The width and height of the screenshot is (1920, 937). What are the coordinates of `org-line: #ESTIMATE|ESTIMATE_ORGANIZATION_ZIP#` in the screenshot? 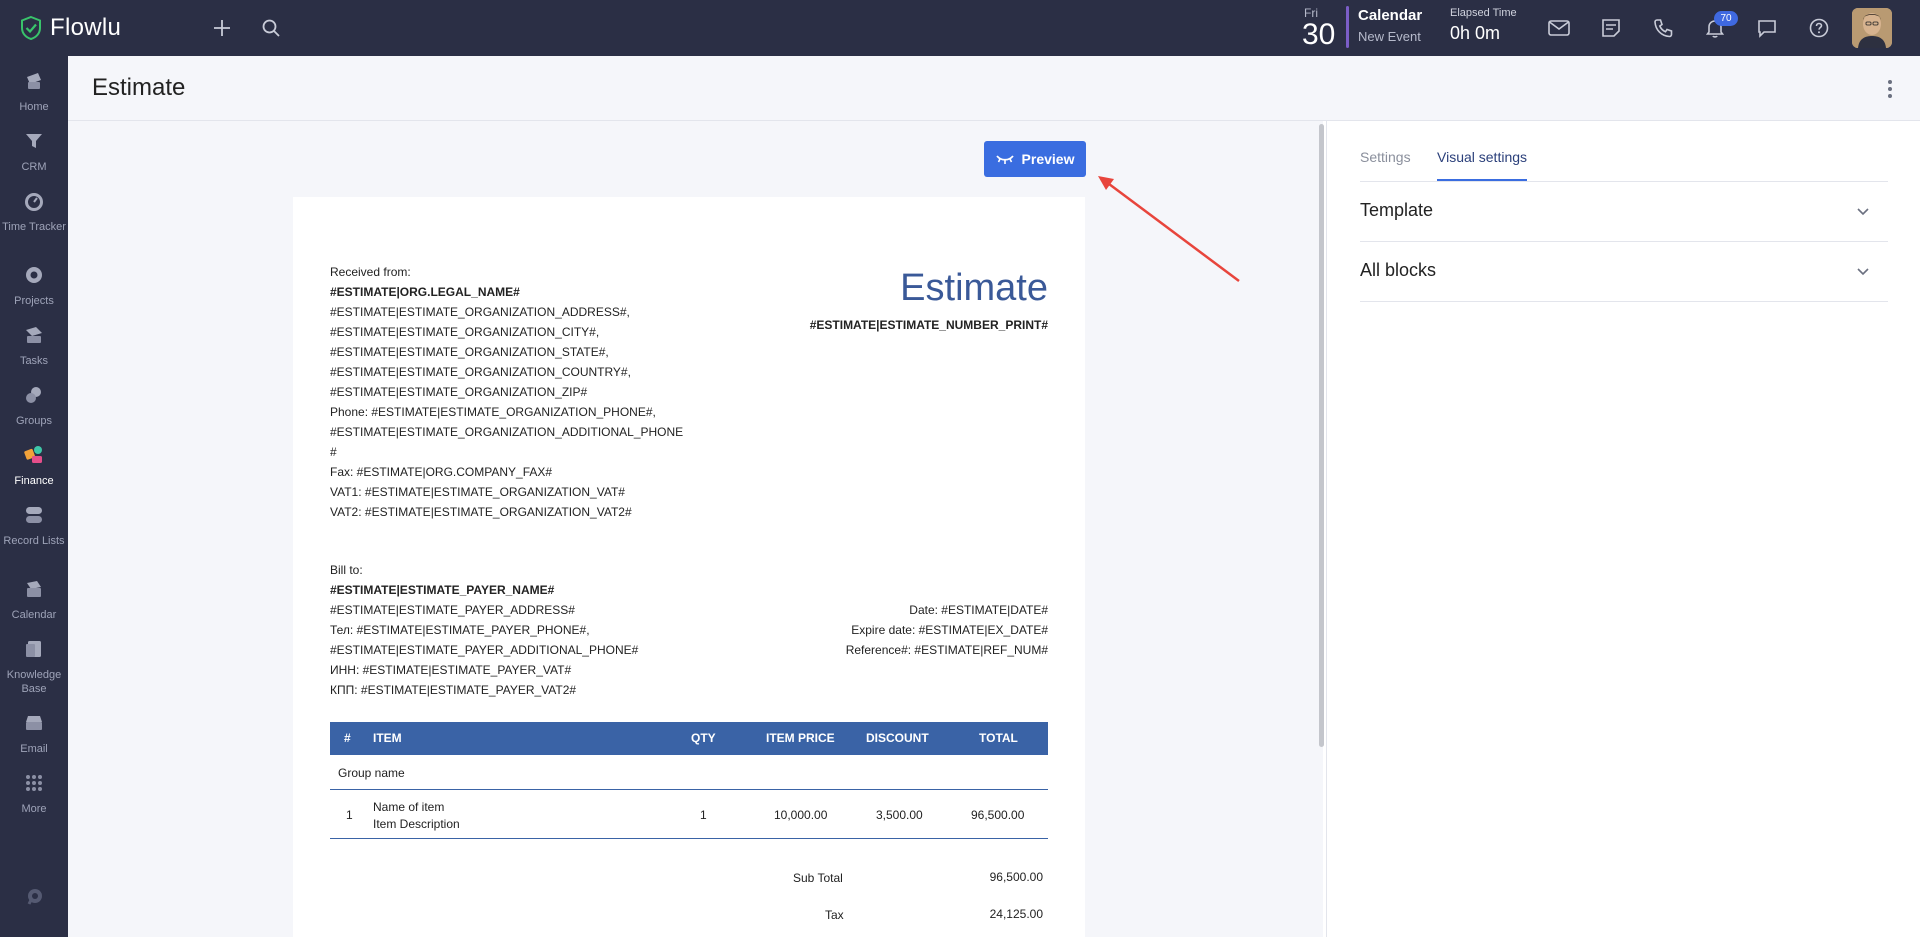 It's located at (459, 392).